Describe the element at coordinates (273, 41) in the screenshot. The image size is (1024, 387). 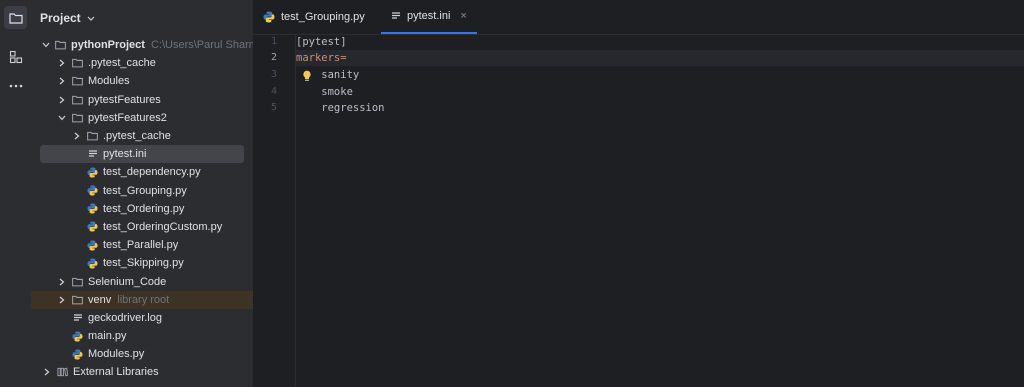
I see `line-number: 1` at that location.